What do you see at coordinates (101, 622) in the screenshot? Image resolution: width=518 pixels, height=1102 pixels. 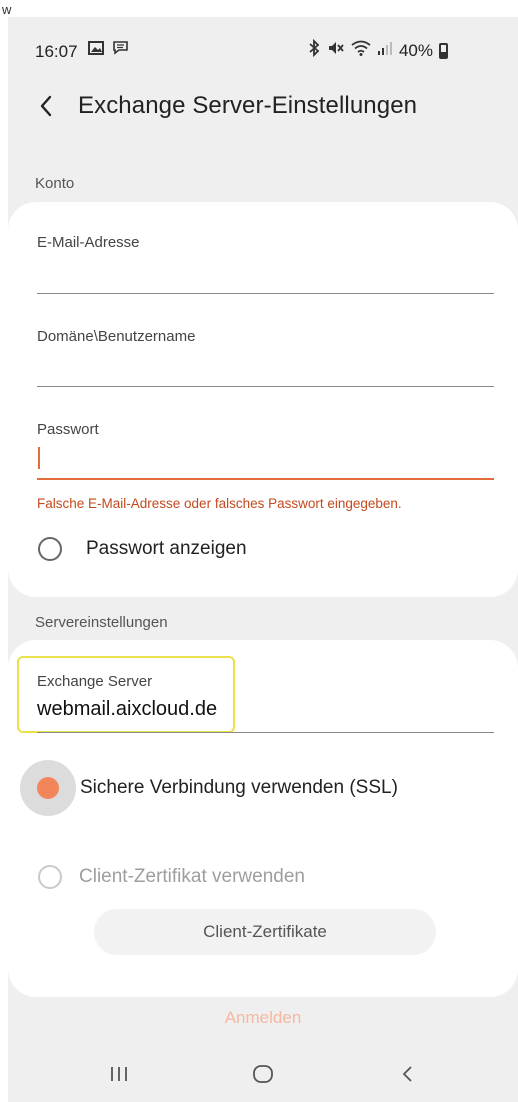 I see `section-label-server: Servereinstellungen` at bounding box center [101, 622].